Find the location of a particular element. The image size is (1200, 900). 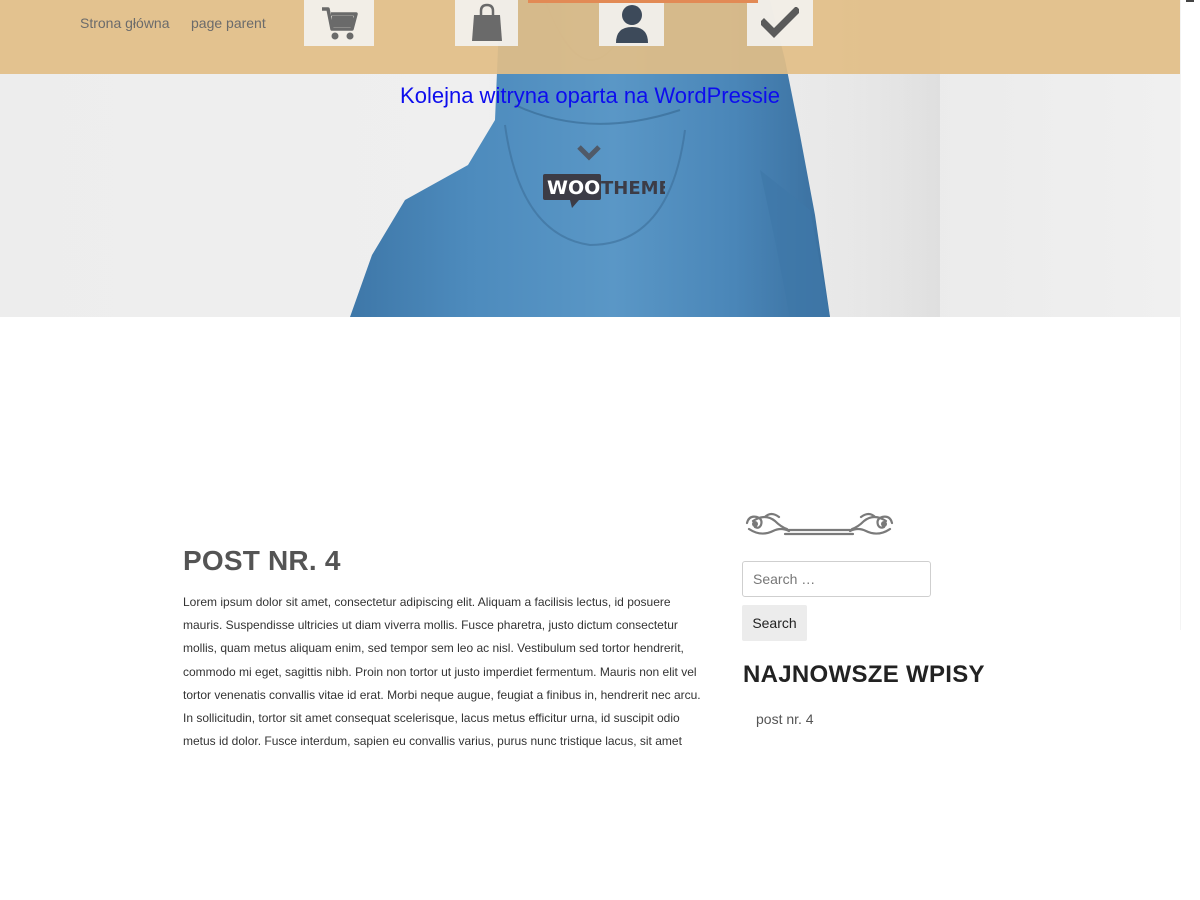

nav-link-page-parent: page parent is located at coordinates (228, 23).